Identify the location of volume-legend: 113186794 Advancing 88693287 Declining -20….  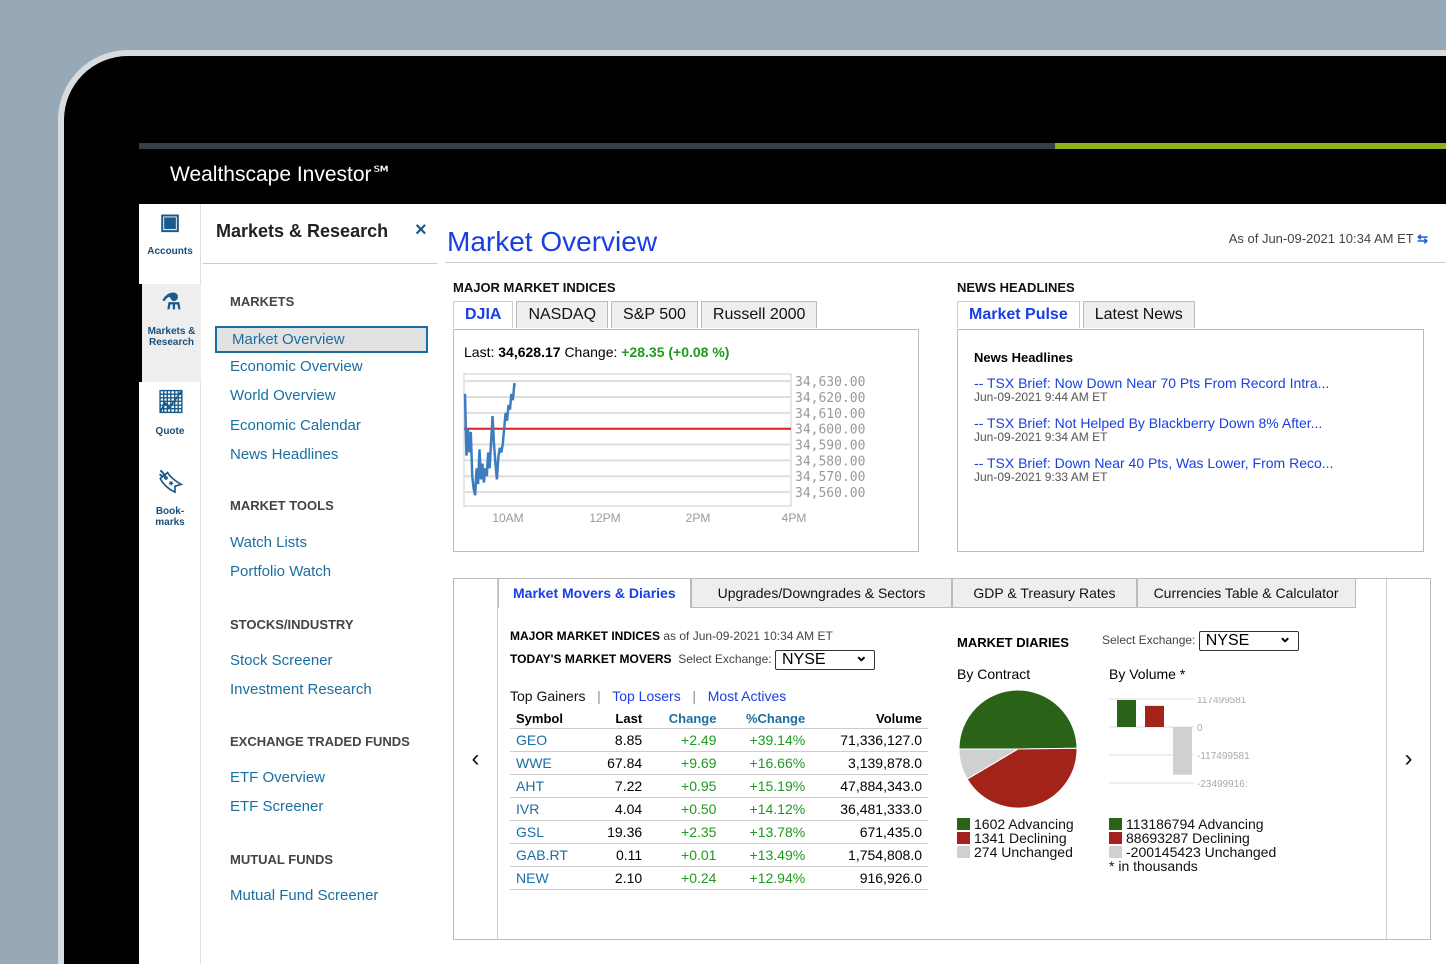
(1192, 845).